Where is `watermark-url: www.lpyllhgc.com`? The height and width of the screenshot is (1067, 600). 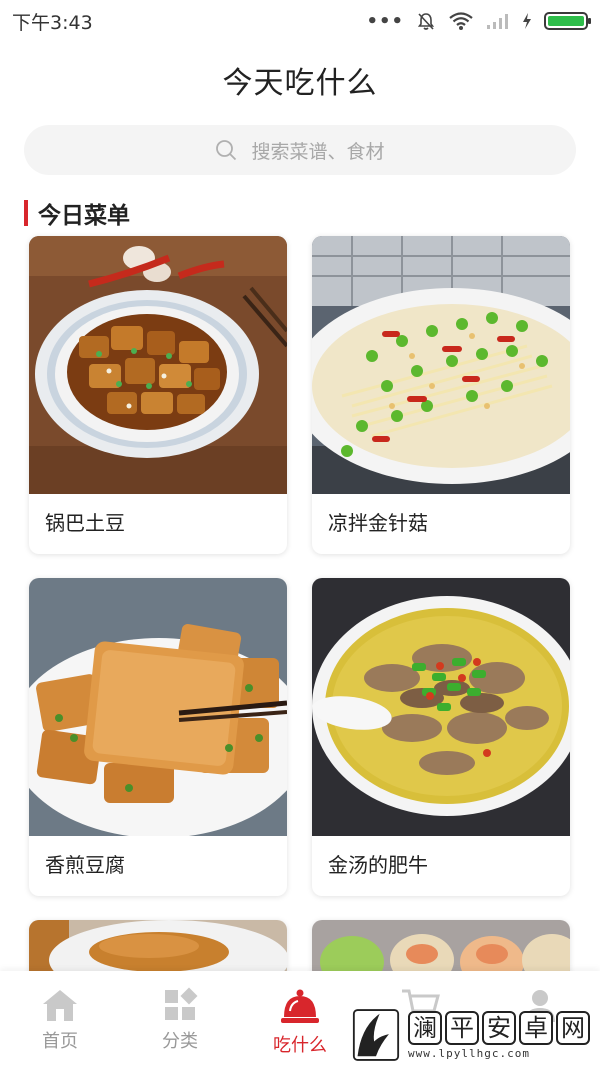
watermark-url: www.lpyllhgc.com is located at coordinates (469, 1053).